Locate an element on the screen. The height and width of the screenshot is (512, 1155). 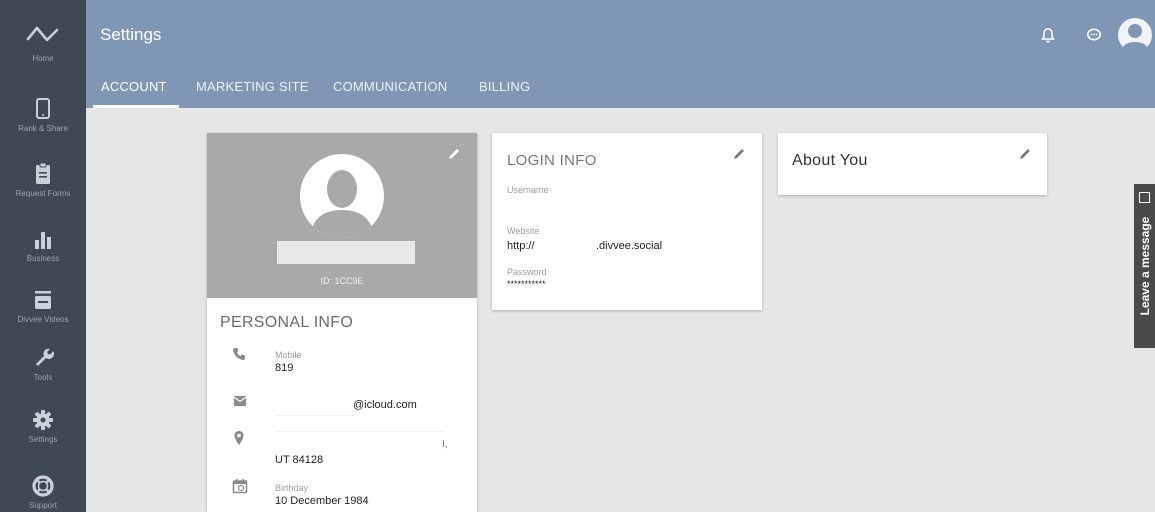
password-label: Password is located at coordinates (527, 272).